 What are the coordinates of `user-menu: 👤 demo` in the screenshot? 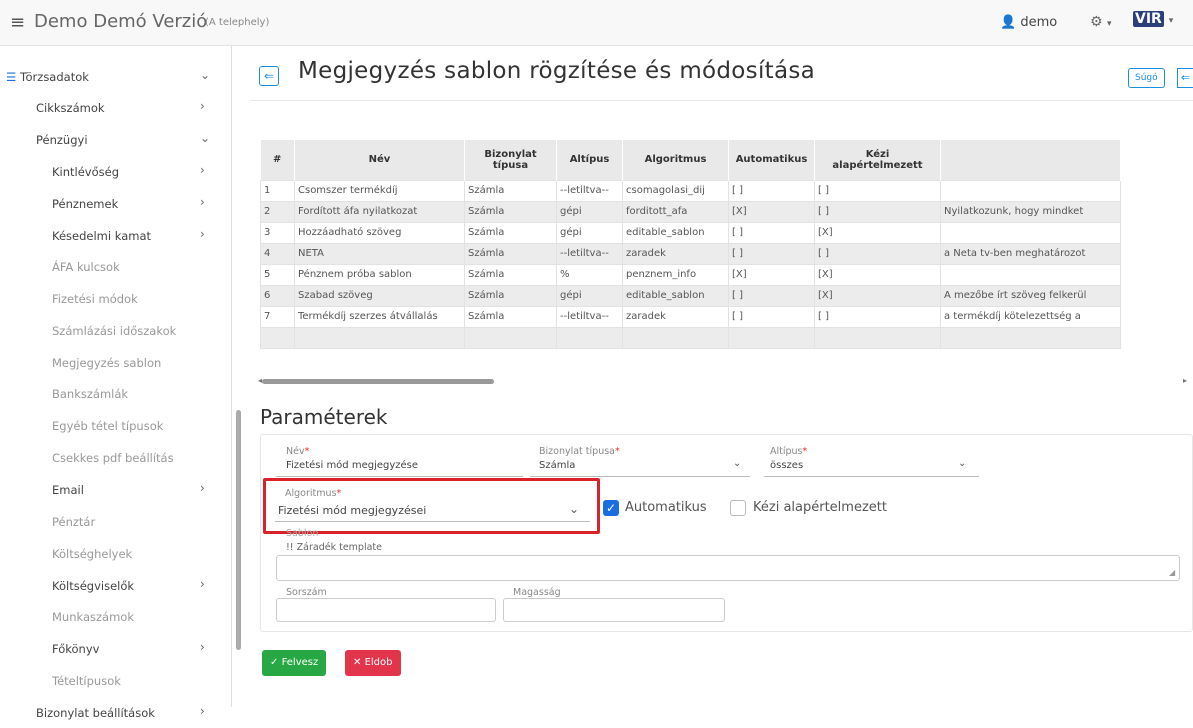 It's located at (1028, 22).